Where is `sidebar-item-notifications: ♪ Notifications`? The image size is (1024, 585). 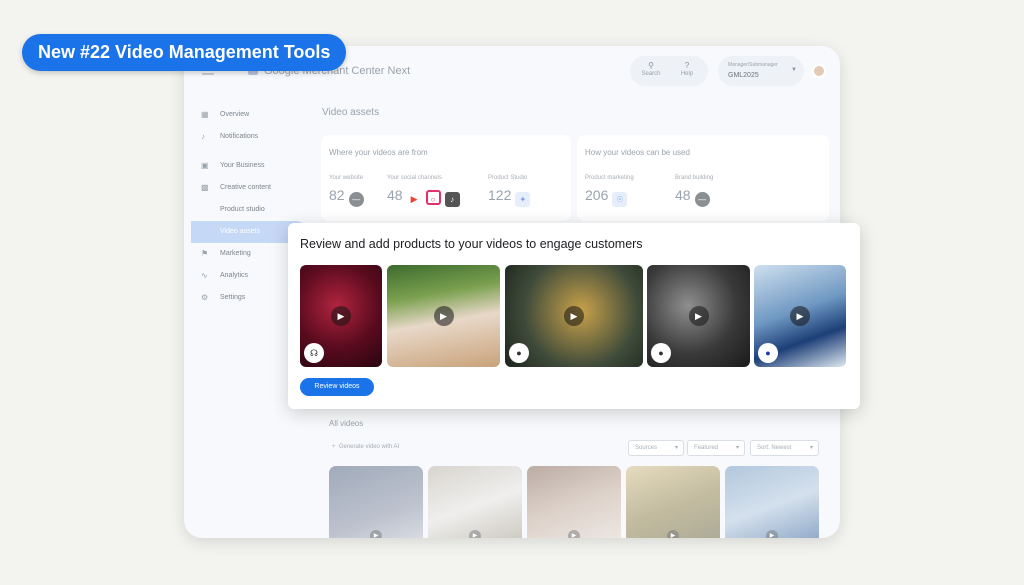
sidebar-item-notifications: ♪ Notifications is located at coordinates (249, 137).